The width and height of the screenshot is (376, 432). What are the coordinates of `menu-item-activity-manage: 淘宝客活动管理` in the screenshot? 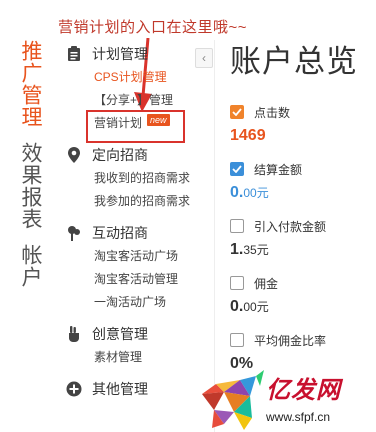 It's located at (154, 279).